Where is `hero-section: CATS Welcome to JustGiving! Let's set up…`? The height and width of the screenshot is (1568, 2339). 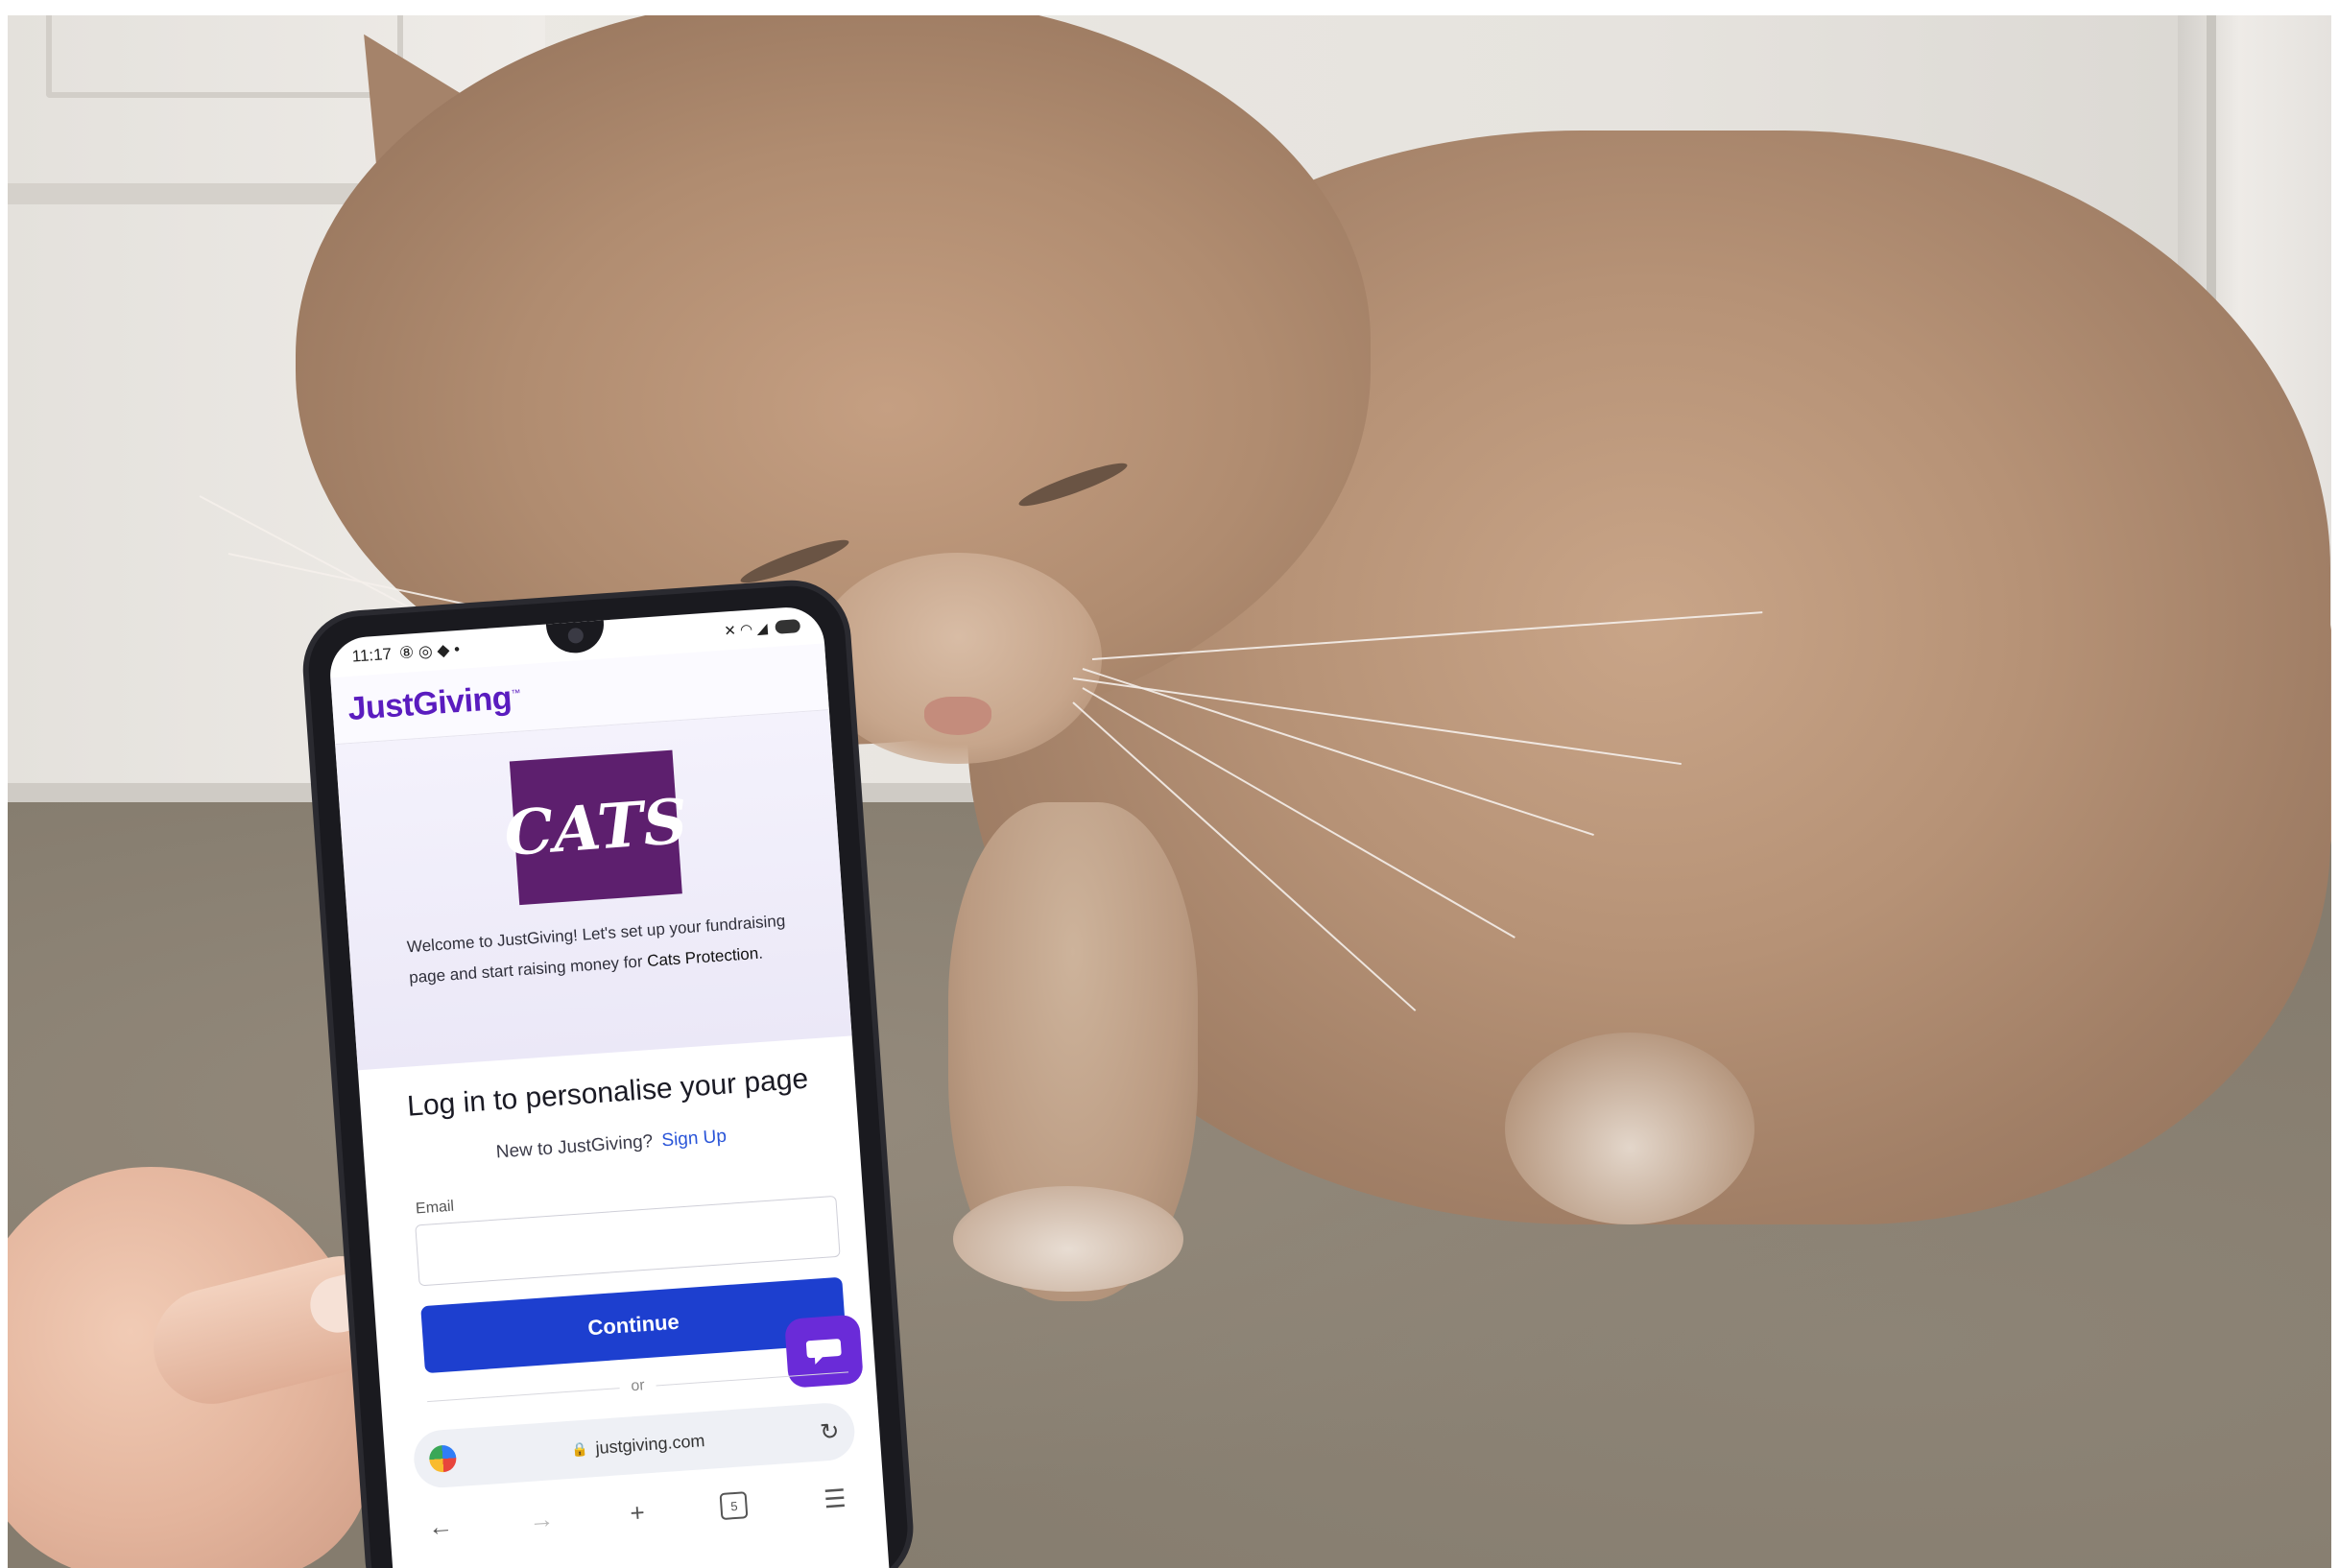 hero-section: CATS Welcome to JustGiving! Let's set up… is located at coordinates (593, 890).